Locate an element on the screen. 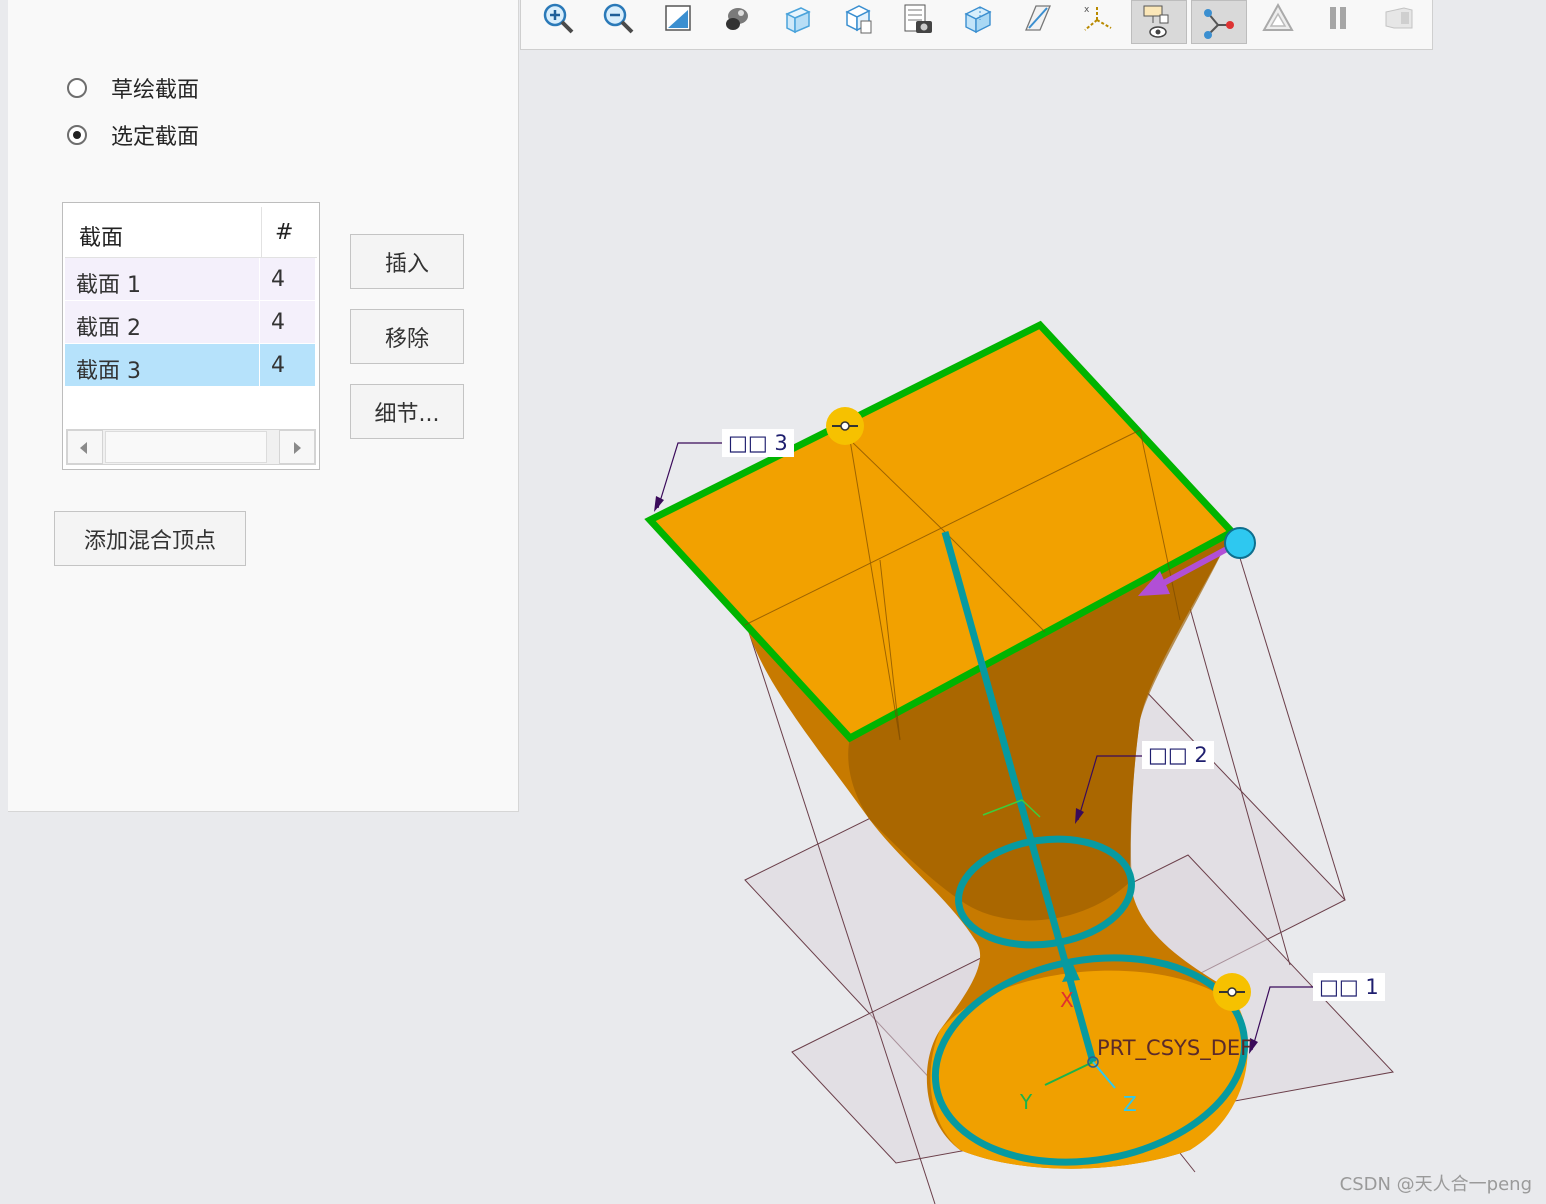 Image resolution: width=1546 pixels, height=1204 pixels. radio-sketched-sections: 草绘截面 is located at coordinates (133, 88).